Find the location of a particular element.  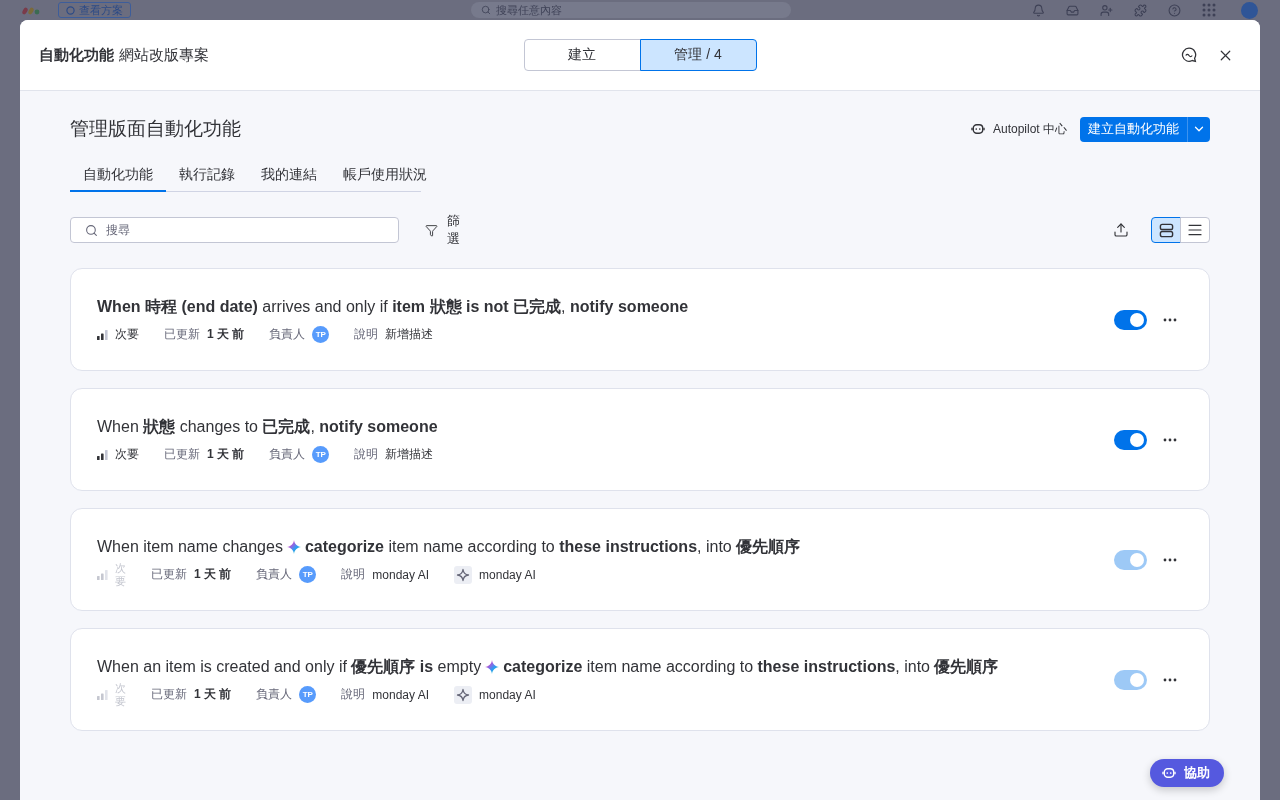

upload-icon is located at coordinates (1121, 230).